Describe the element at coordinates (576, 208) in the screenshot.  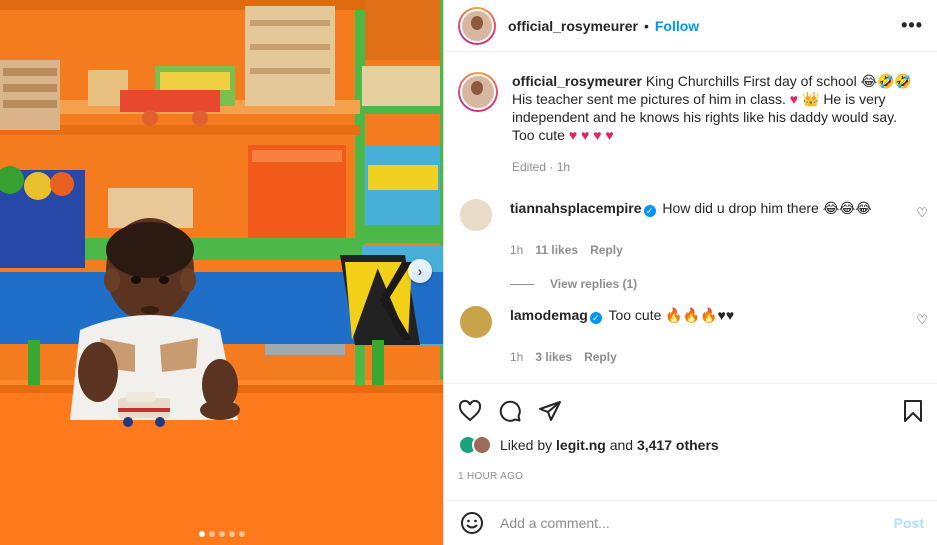
I see `comment-username: tiannahsplacempire` at that location.